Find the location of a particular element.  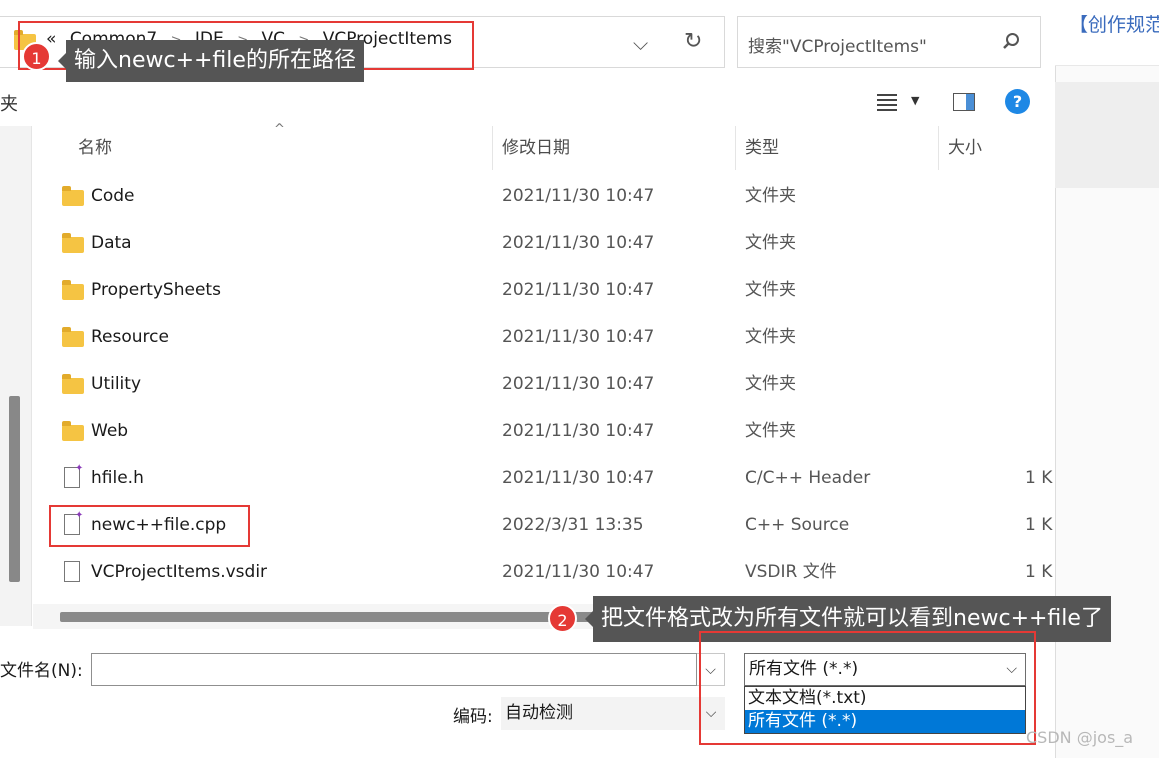

sparkle-icon: ✦ is located at coordinates (79, 468).